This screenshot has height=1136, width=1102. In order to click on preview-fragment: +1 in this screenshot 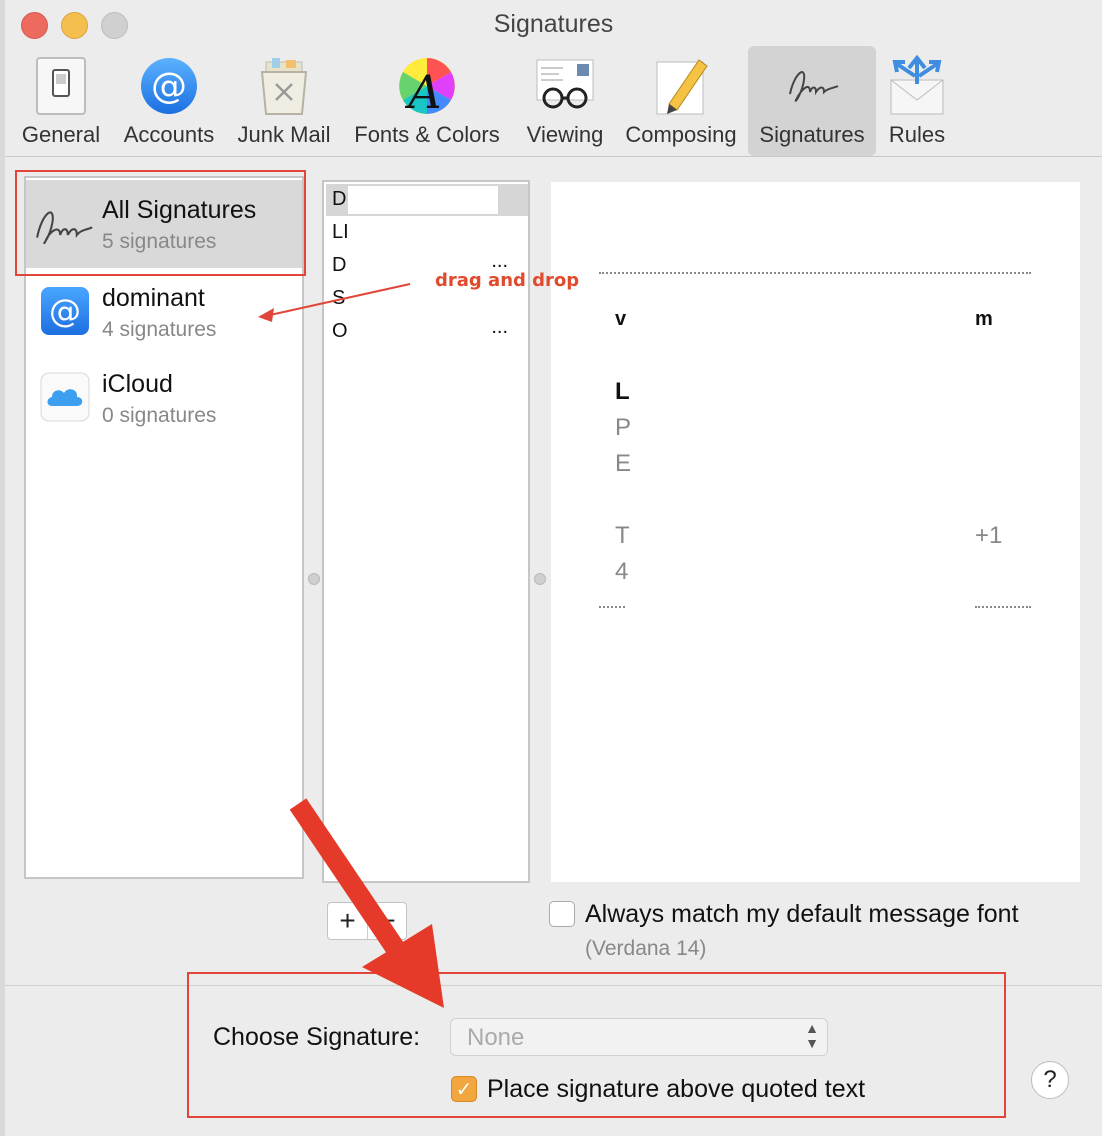, I will do `click(989, 535)`.